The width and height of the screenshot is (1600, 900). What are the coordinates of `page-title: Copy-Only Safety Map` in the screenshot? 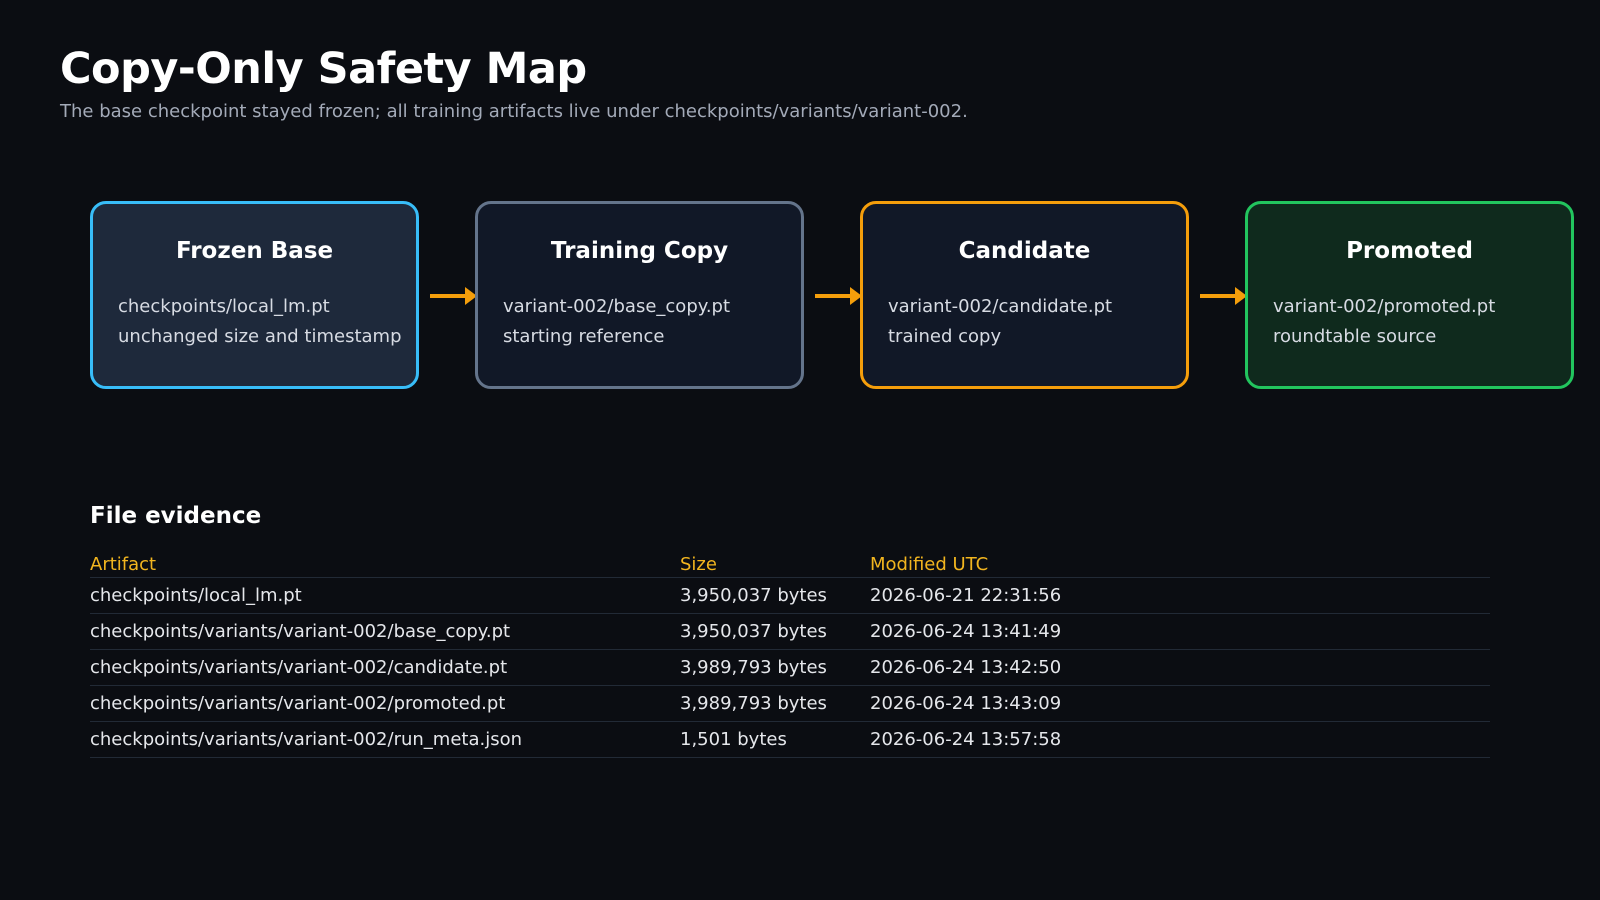 It's located at (323, 69).